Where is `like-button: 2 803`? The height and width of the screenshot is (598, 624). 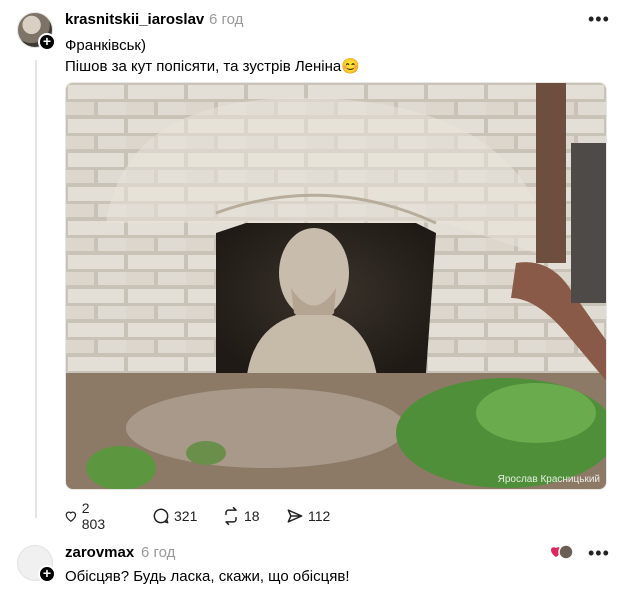 like-button: 2 803 is located at coordinates (86, 516).